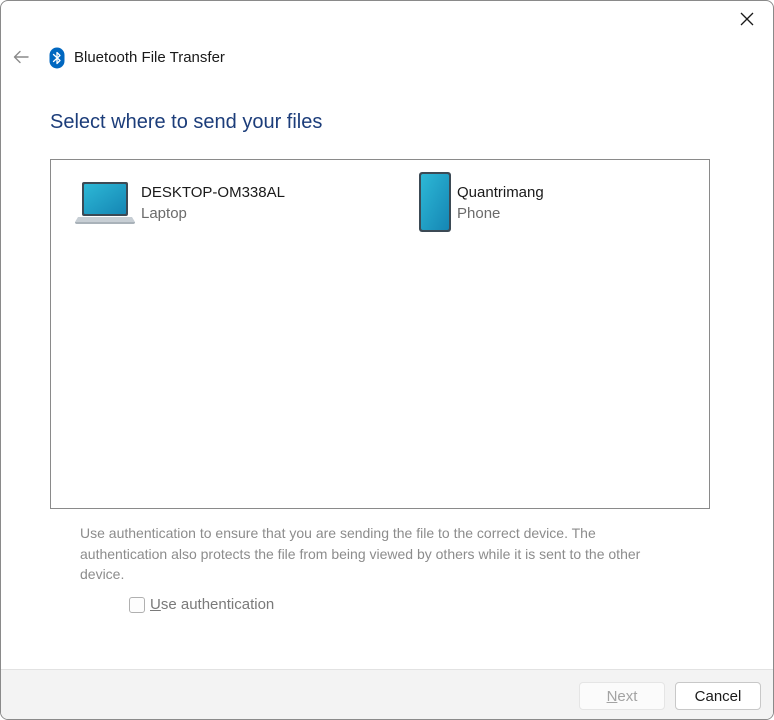 The image size is (774, 720). Describe the element at coordinates (186, 122) in the screenshot. I see `page-heading: Select where to send your files` at that location.